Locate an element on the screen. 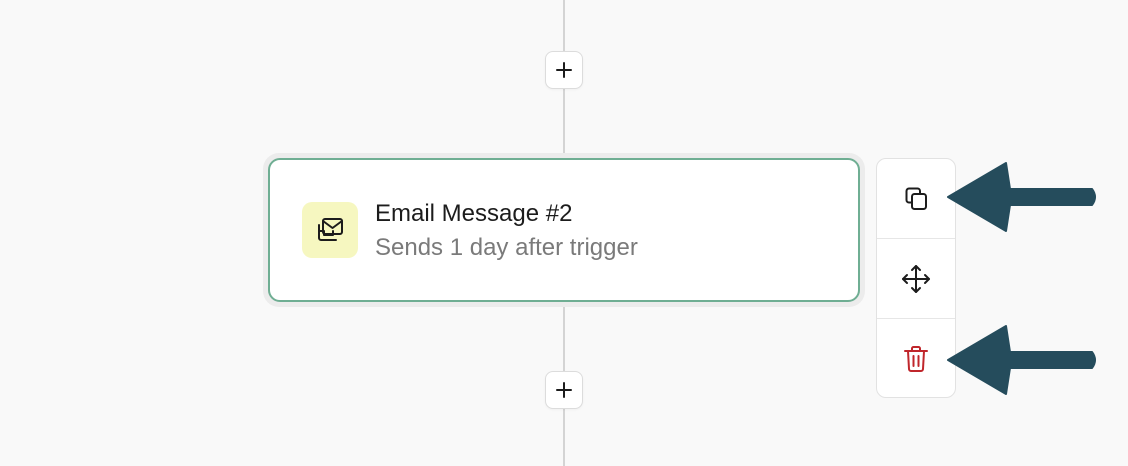 The height and width of the screenshot is (466, 1128). connector-line-upper is located at coordinates (564, 121).